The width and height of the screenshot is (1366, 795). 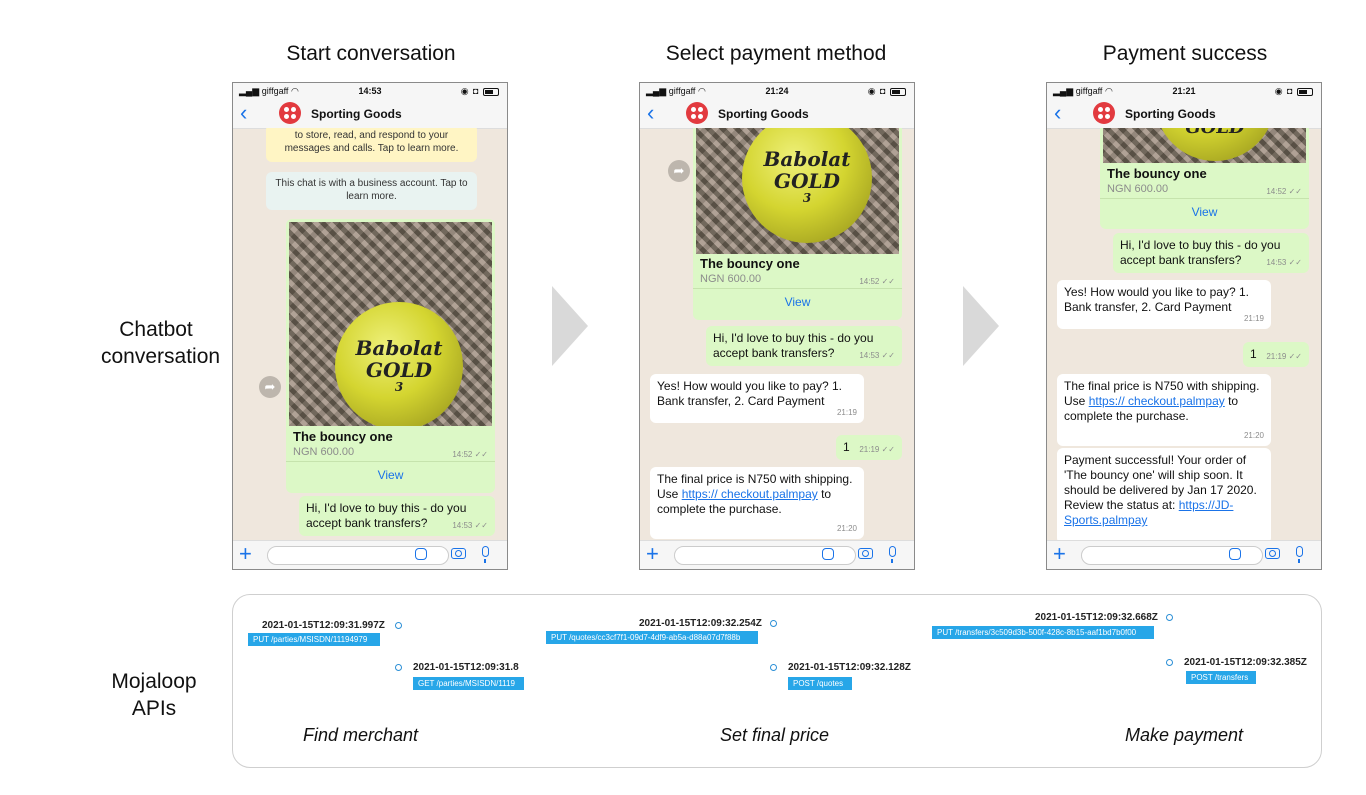 I want to click on message-text: 1, so click(x=846, y=447).